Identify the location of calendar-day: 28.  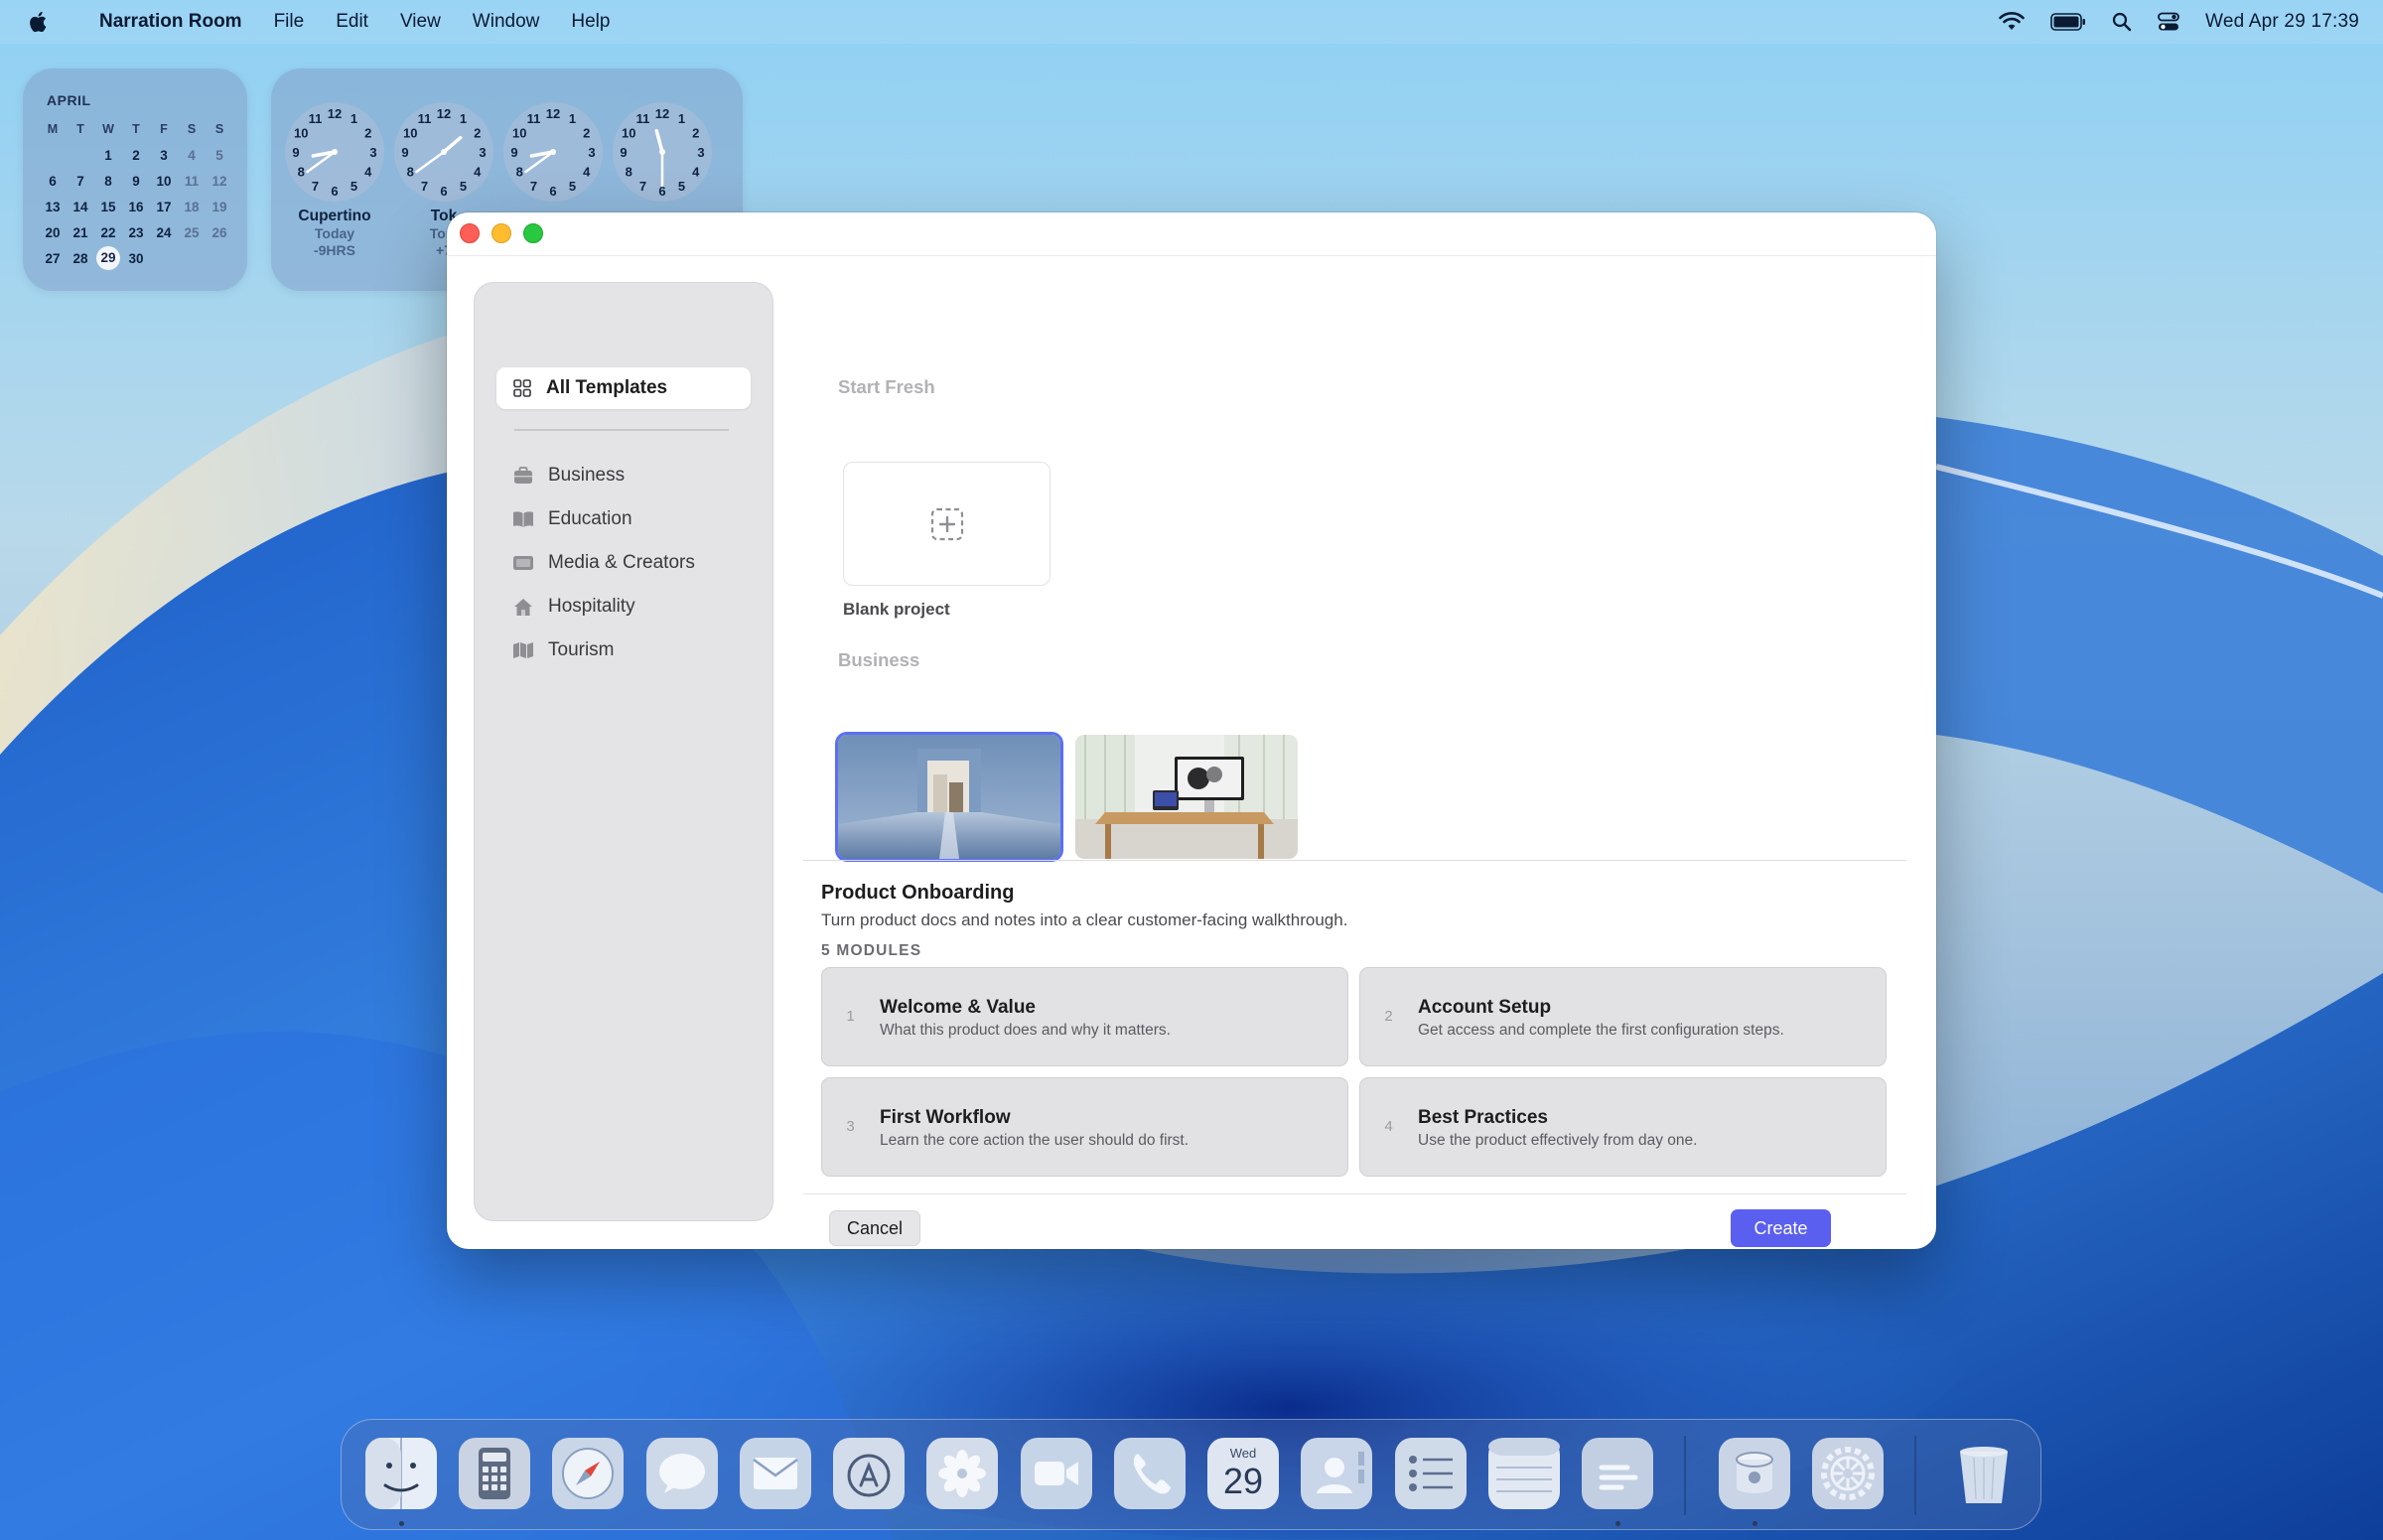
(80, 258).